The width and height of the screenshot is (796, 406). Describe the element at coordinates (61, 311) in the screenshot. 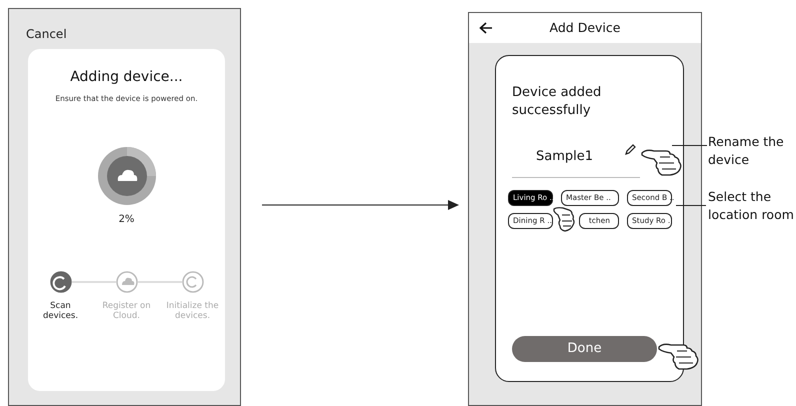

I see `step-label: Scan devices.` at that location.